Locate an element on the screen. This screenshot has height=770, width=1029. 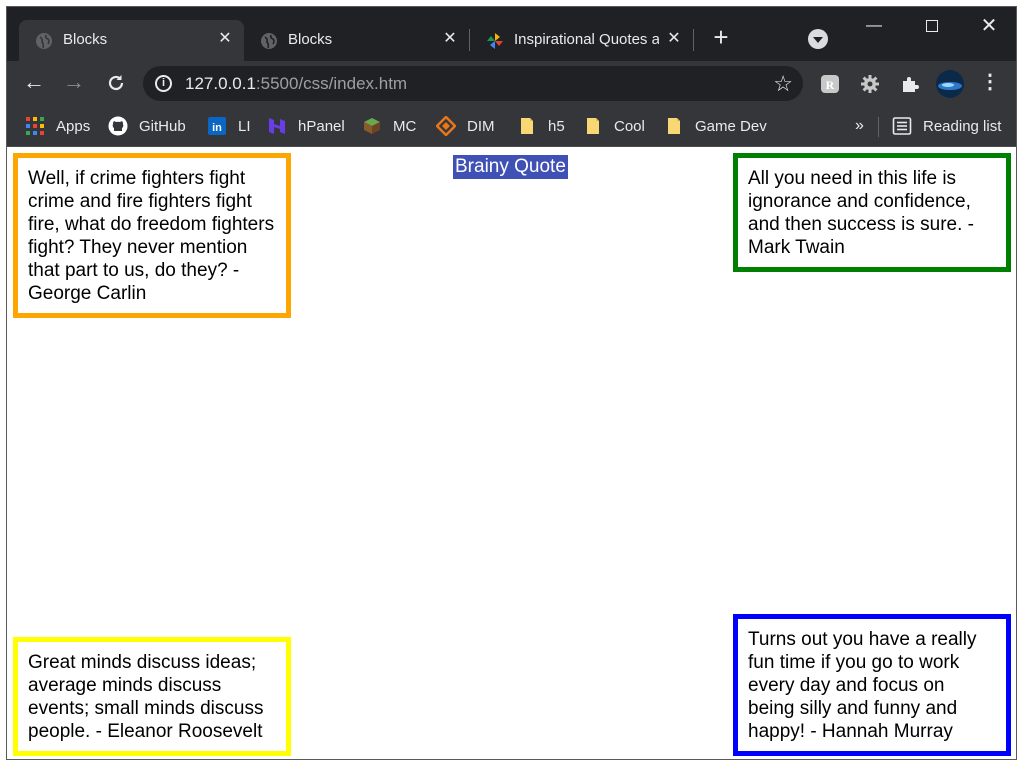
bookmark-github: GitHub is located at coordinates (147, 126).